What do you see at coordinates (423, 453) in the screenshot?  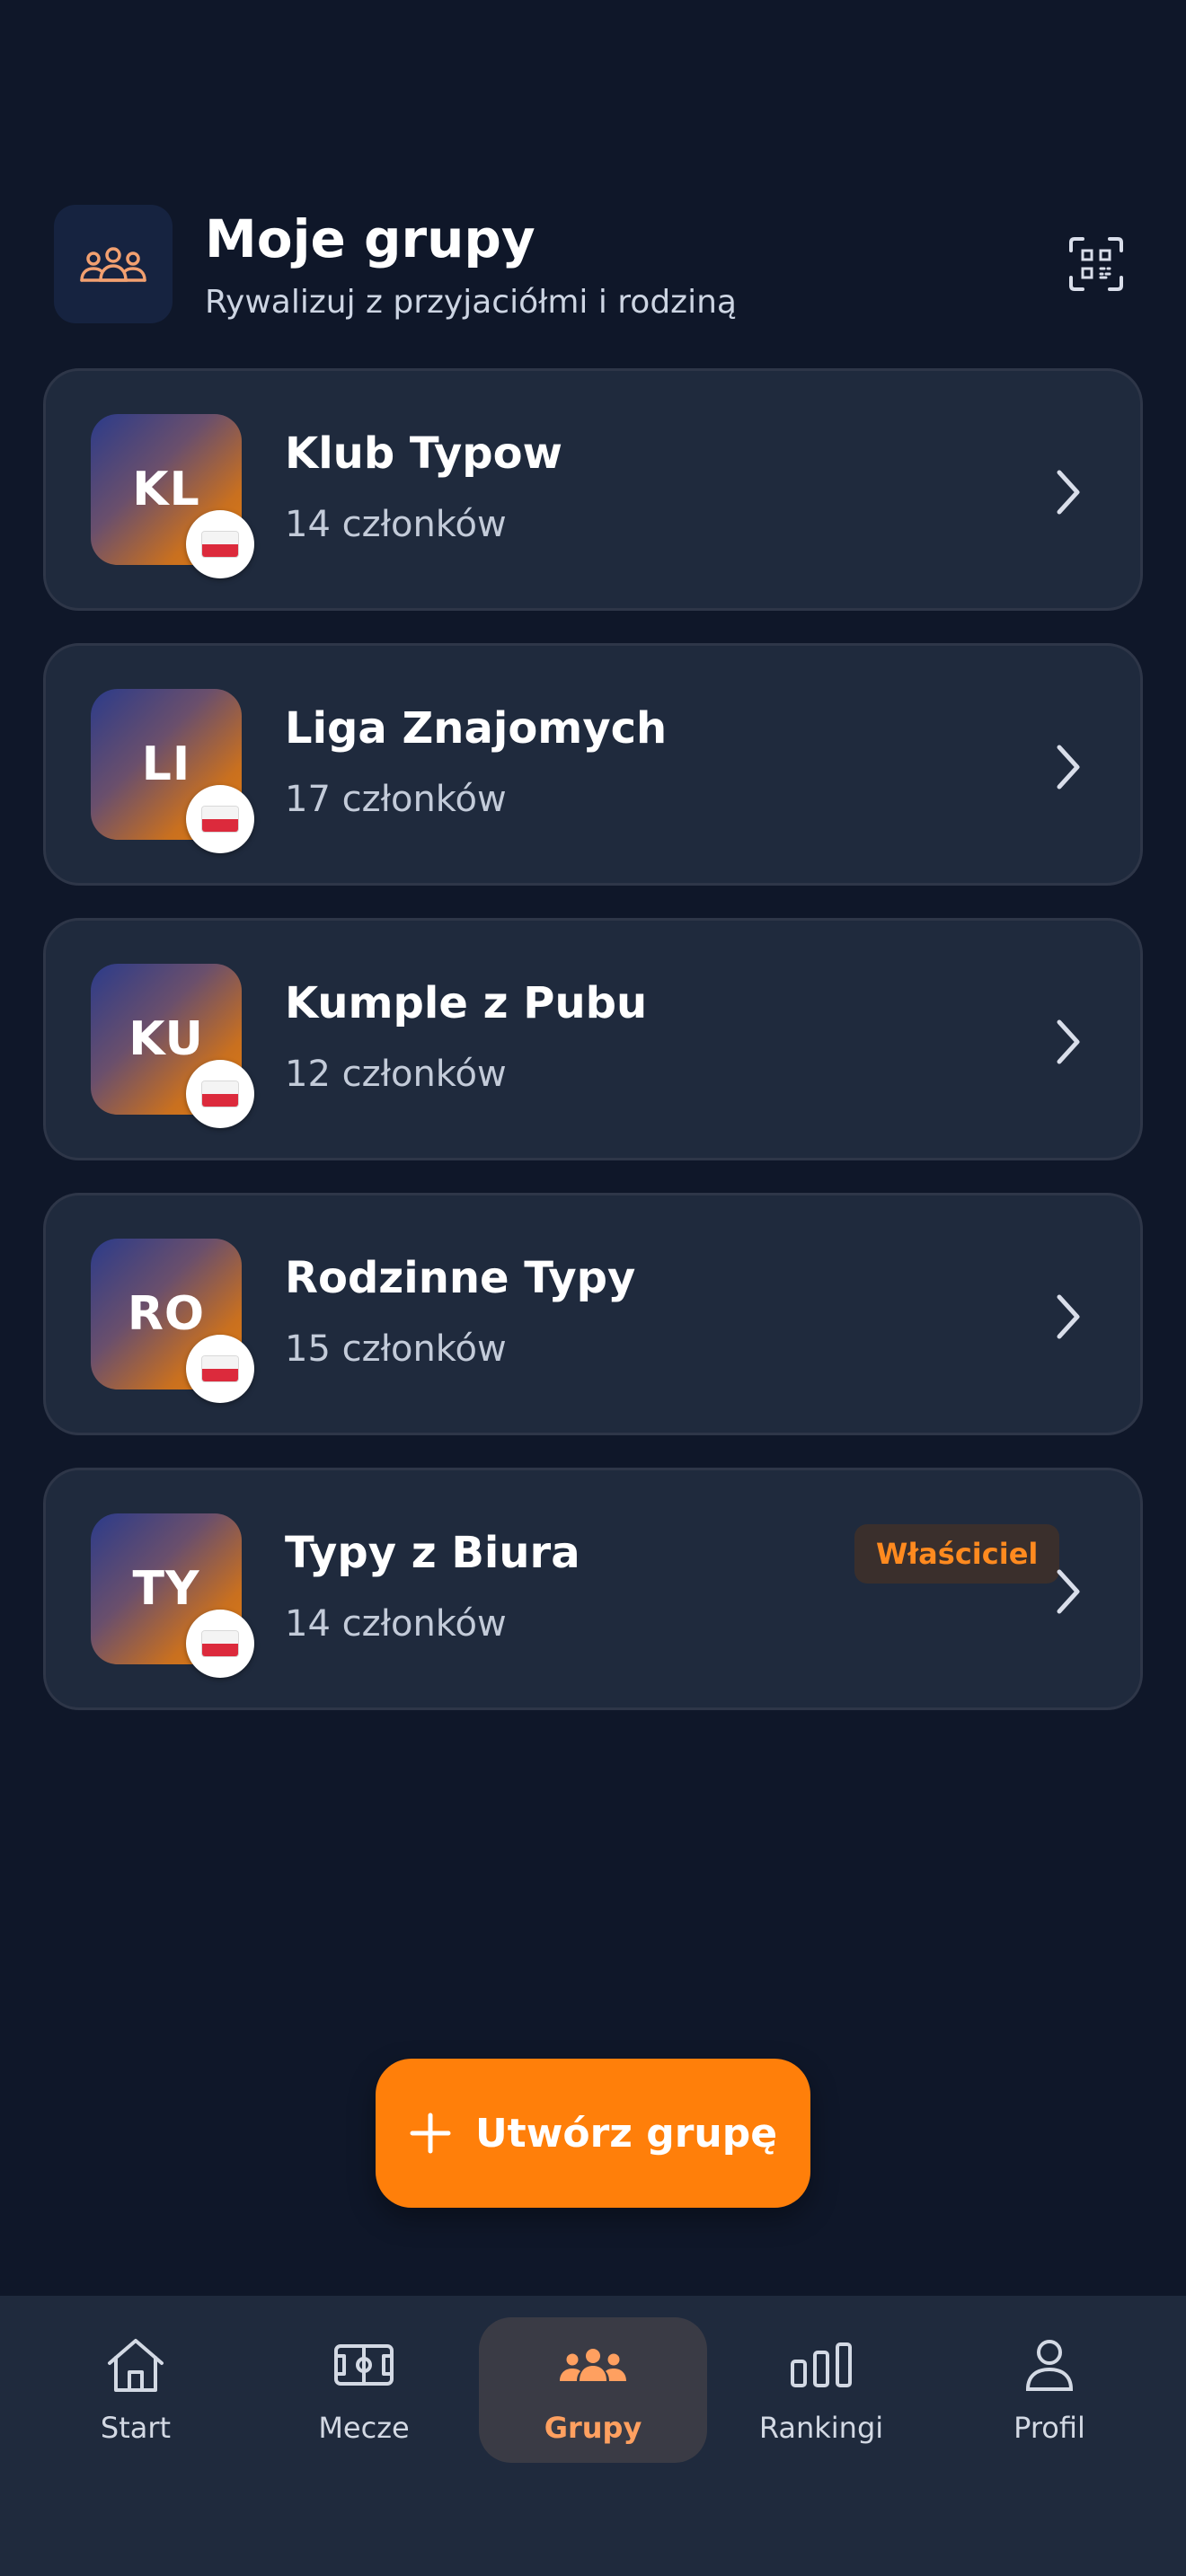 I see `group-name: Klub Typow` at bounding box center [423, 453].